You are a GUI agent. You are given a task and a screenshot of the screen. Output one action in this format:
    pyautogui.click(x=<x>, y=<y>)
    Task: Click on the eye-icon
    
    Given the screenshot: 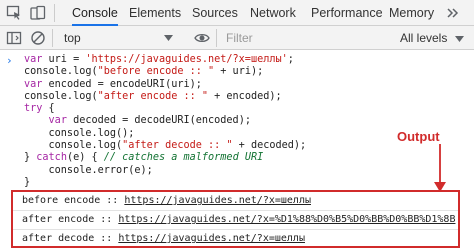 What is the action you would take?
    pyautogui.click(x=202, y=38)
    